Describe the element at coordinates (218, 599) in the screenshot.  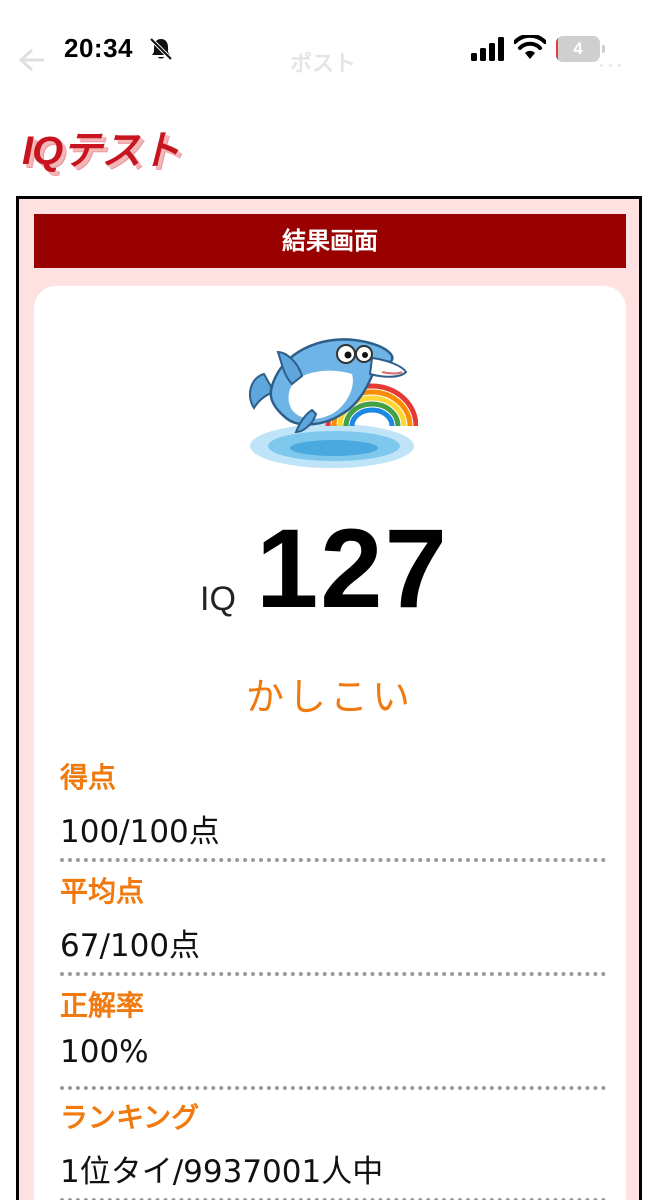
I see `iq-label: IQ` at that location.